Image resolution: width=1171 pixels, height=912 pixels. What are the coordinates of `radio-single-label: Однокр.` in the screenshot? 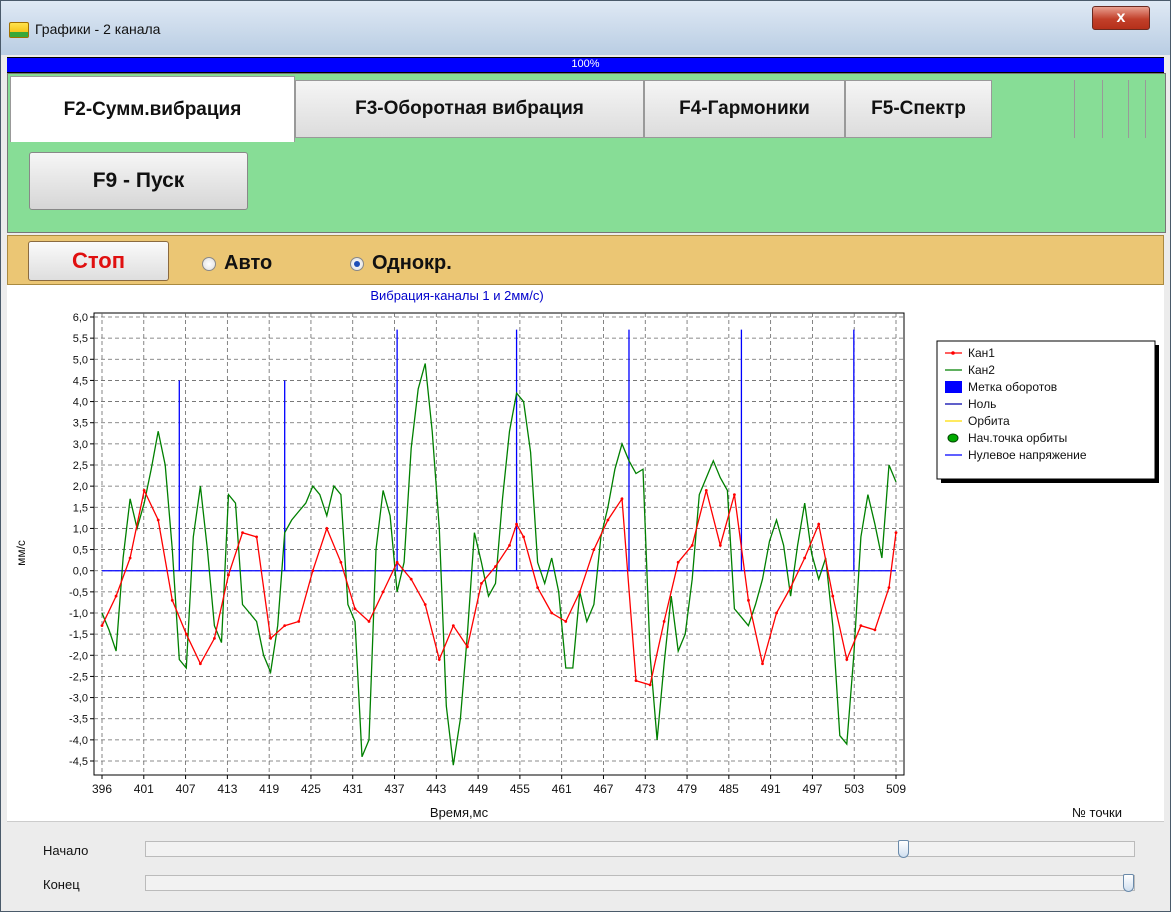 It's located at (412, 263).